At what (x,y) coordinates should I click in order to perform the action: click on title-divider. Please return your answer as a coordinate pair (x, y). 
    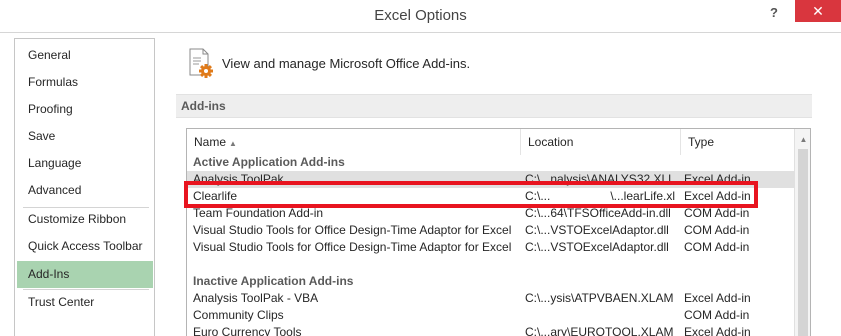
    Looking at the image, I should click on (420, 32).